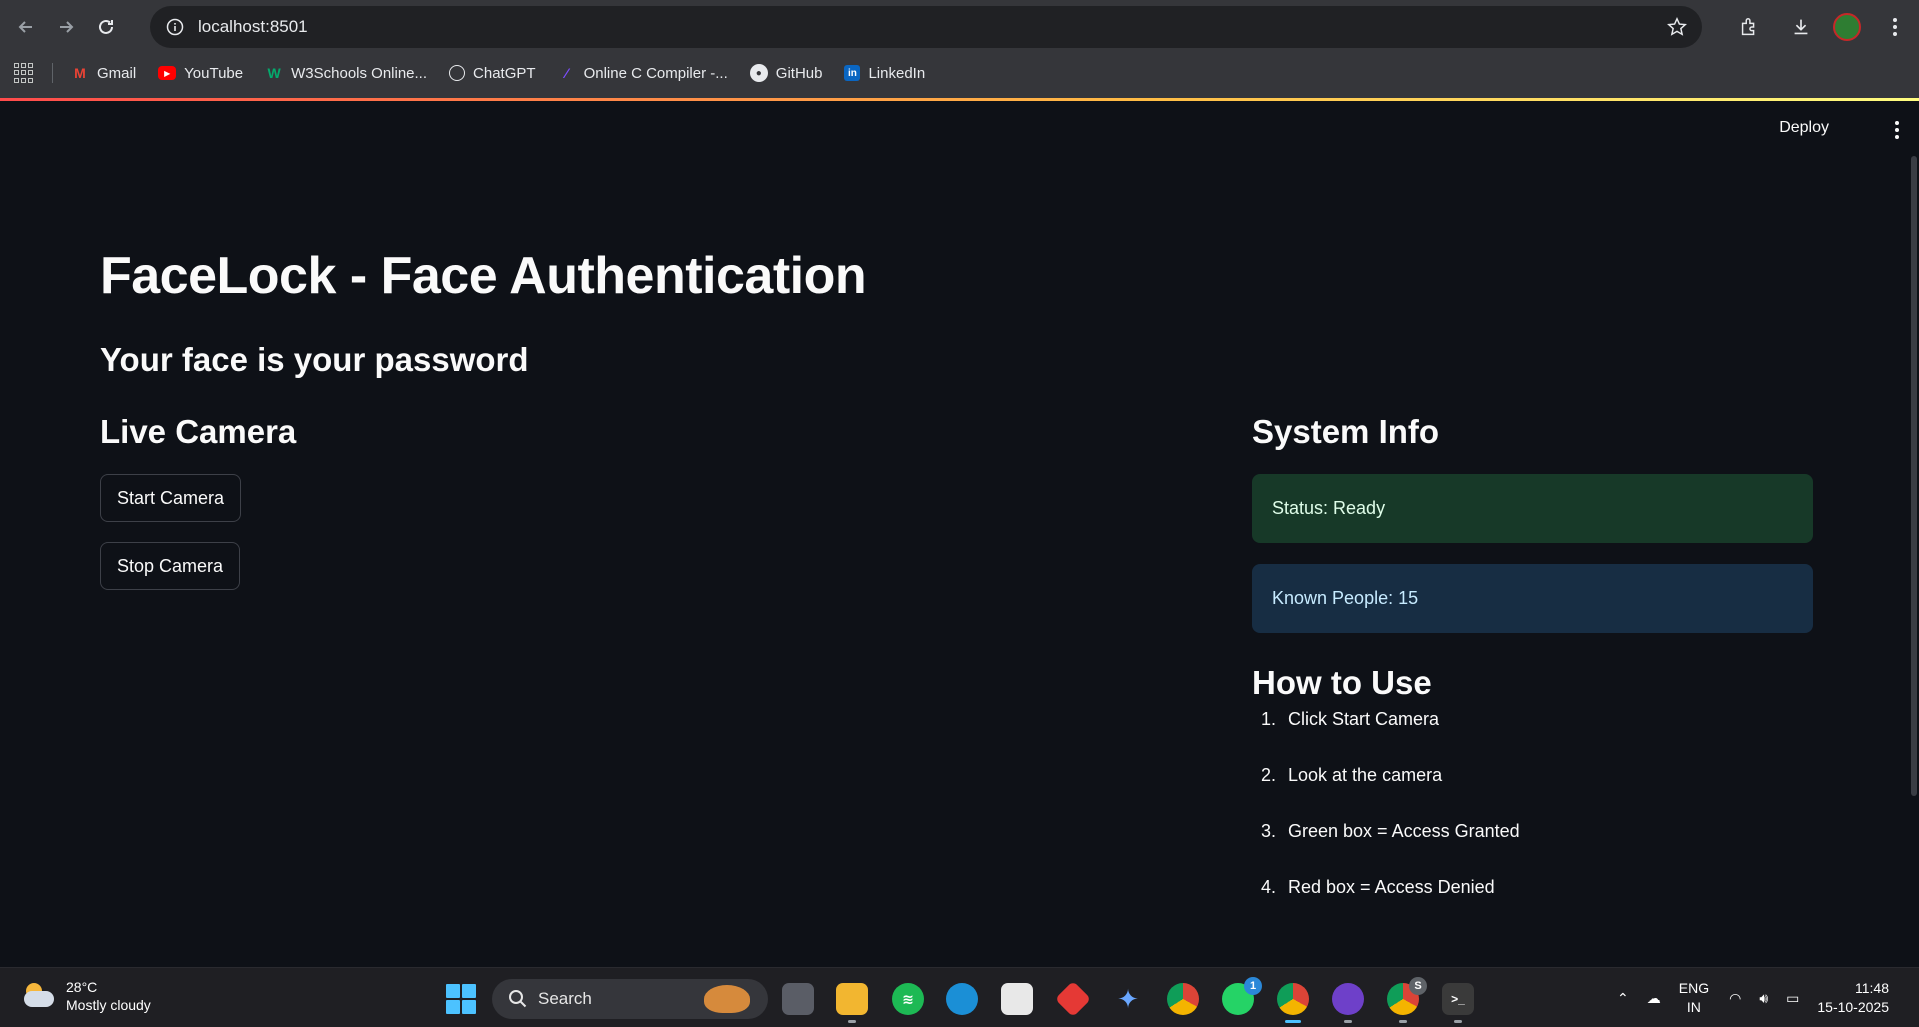 The height and width of the screenshot is (1027, 1919). Describe the element at coordinates (1342, 682) in the screenshot. I see `how-to-use-heading: How to Use` at that location.